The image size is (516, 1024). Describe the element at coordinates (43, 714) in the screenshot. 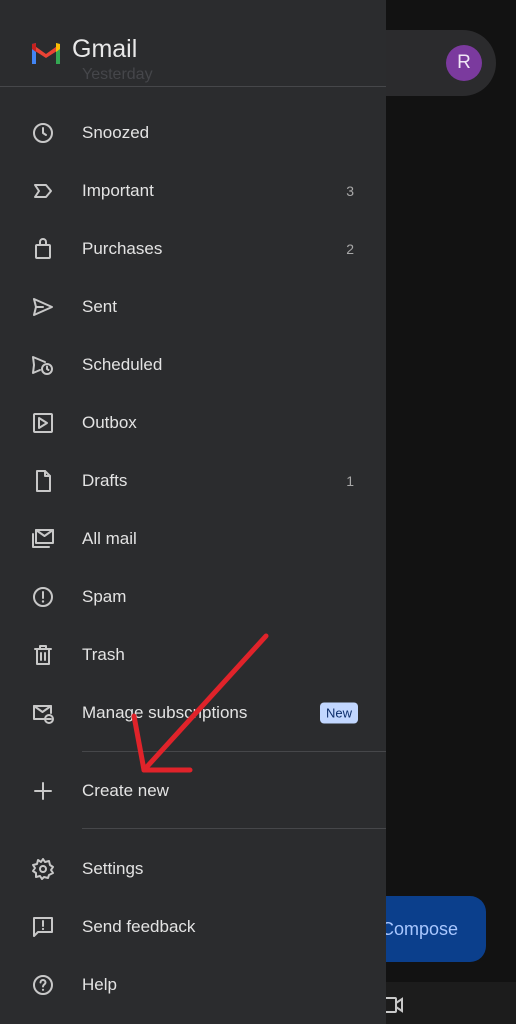

I see `manage-subscriptions-icon` at that location.